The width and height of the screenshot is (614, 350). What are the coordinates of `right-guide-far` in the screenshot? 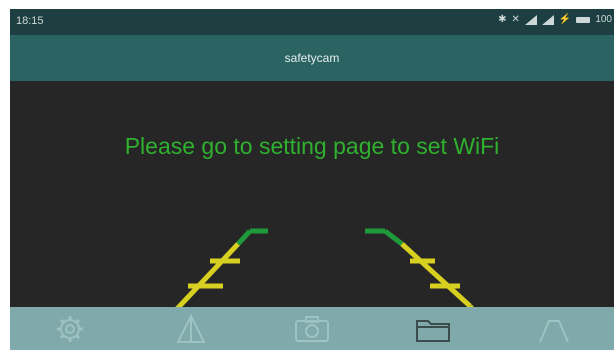 It's located at (393, 237).